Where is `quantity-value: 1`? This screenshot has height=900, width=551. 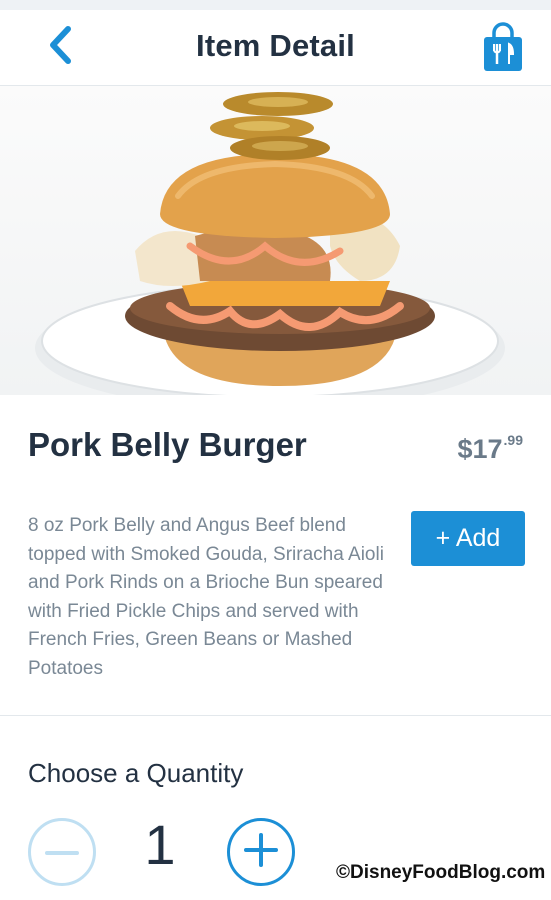 quantity-value: 1 is located at coordinates (160, 844).